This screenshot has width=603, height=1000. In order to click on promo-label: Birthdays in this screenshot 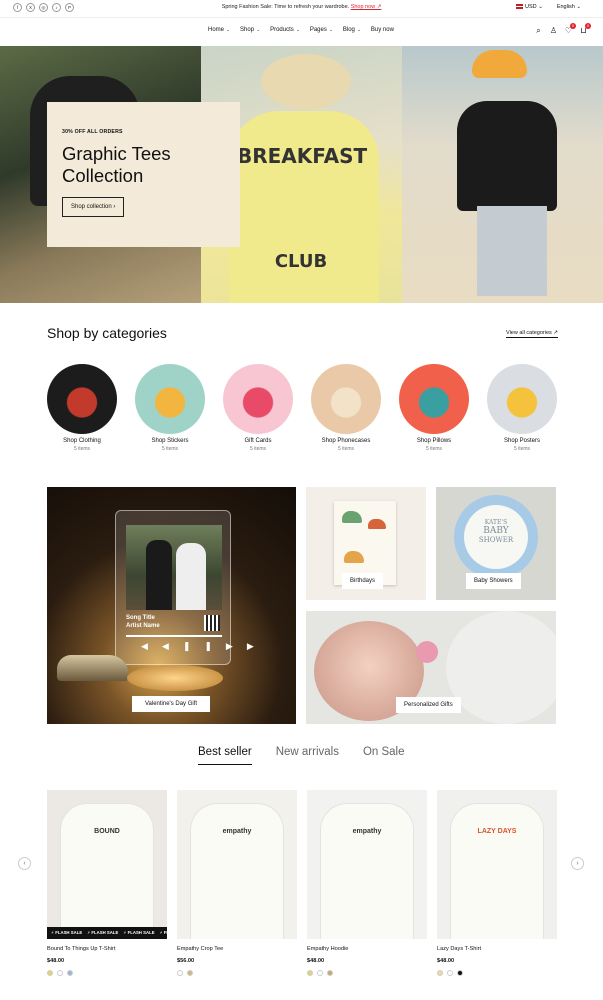, I will do `click(363, 581)`.